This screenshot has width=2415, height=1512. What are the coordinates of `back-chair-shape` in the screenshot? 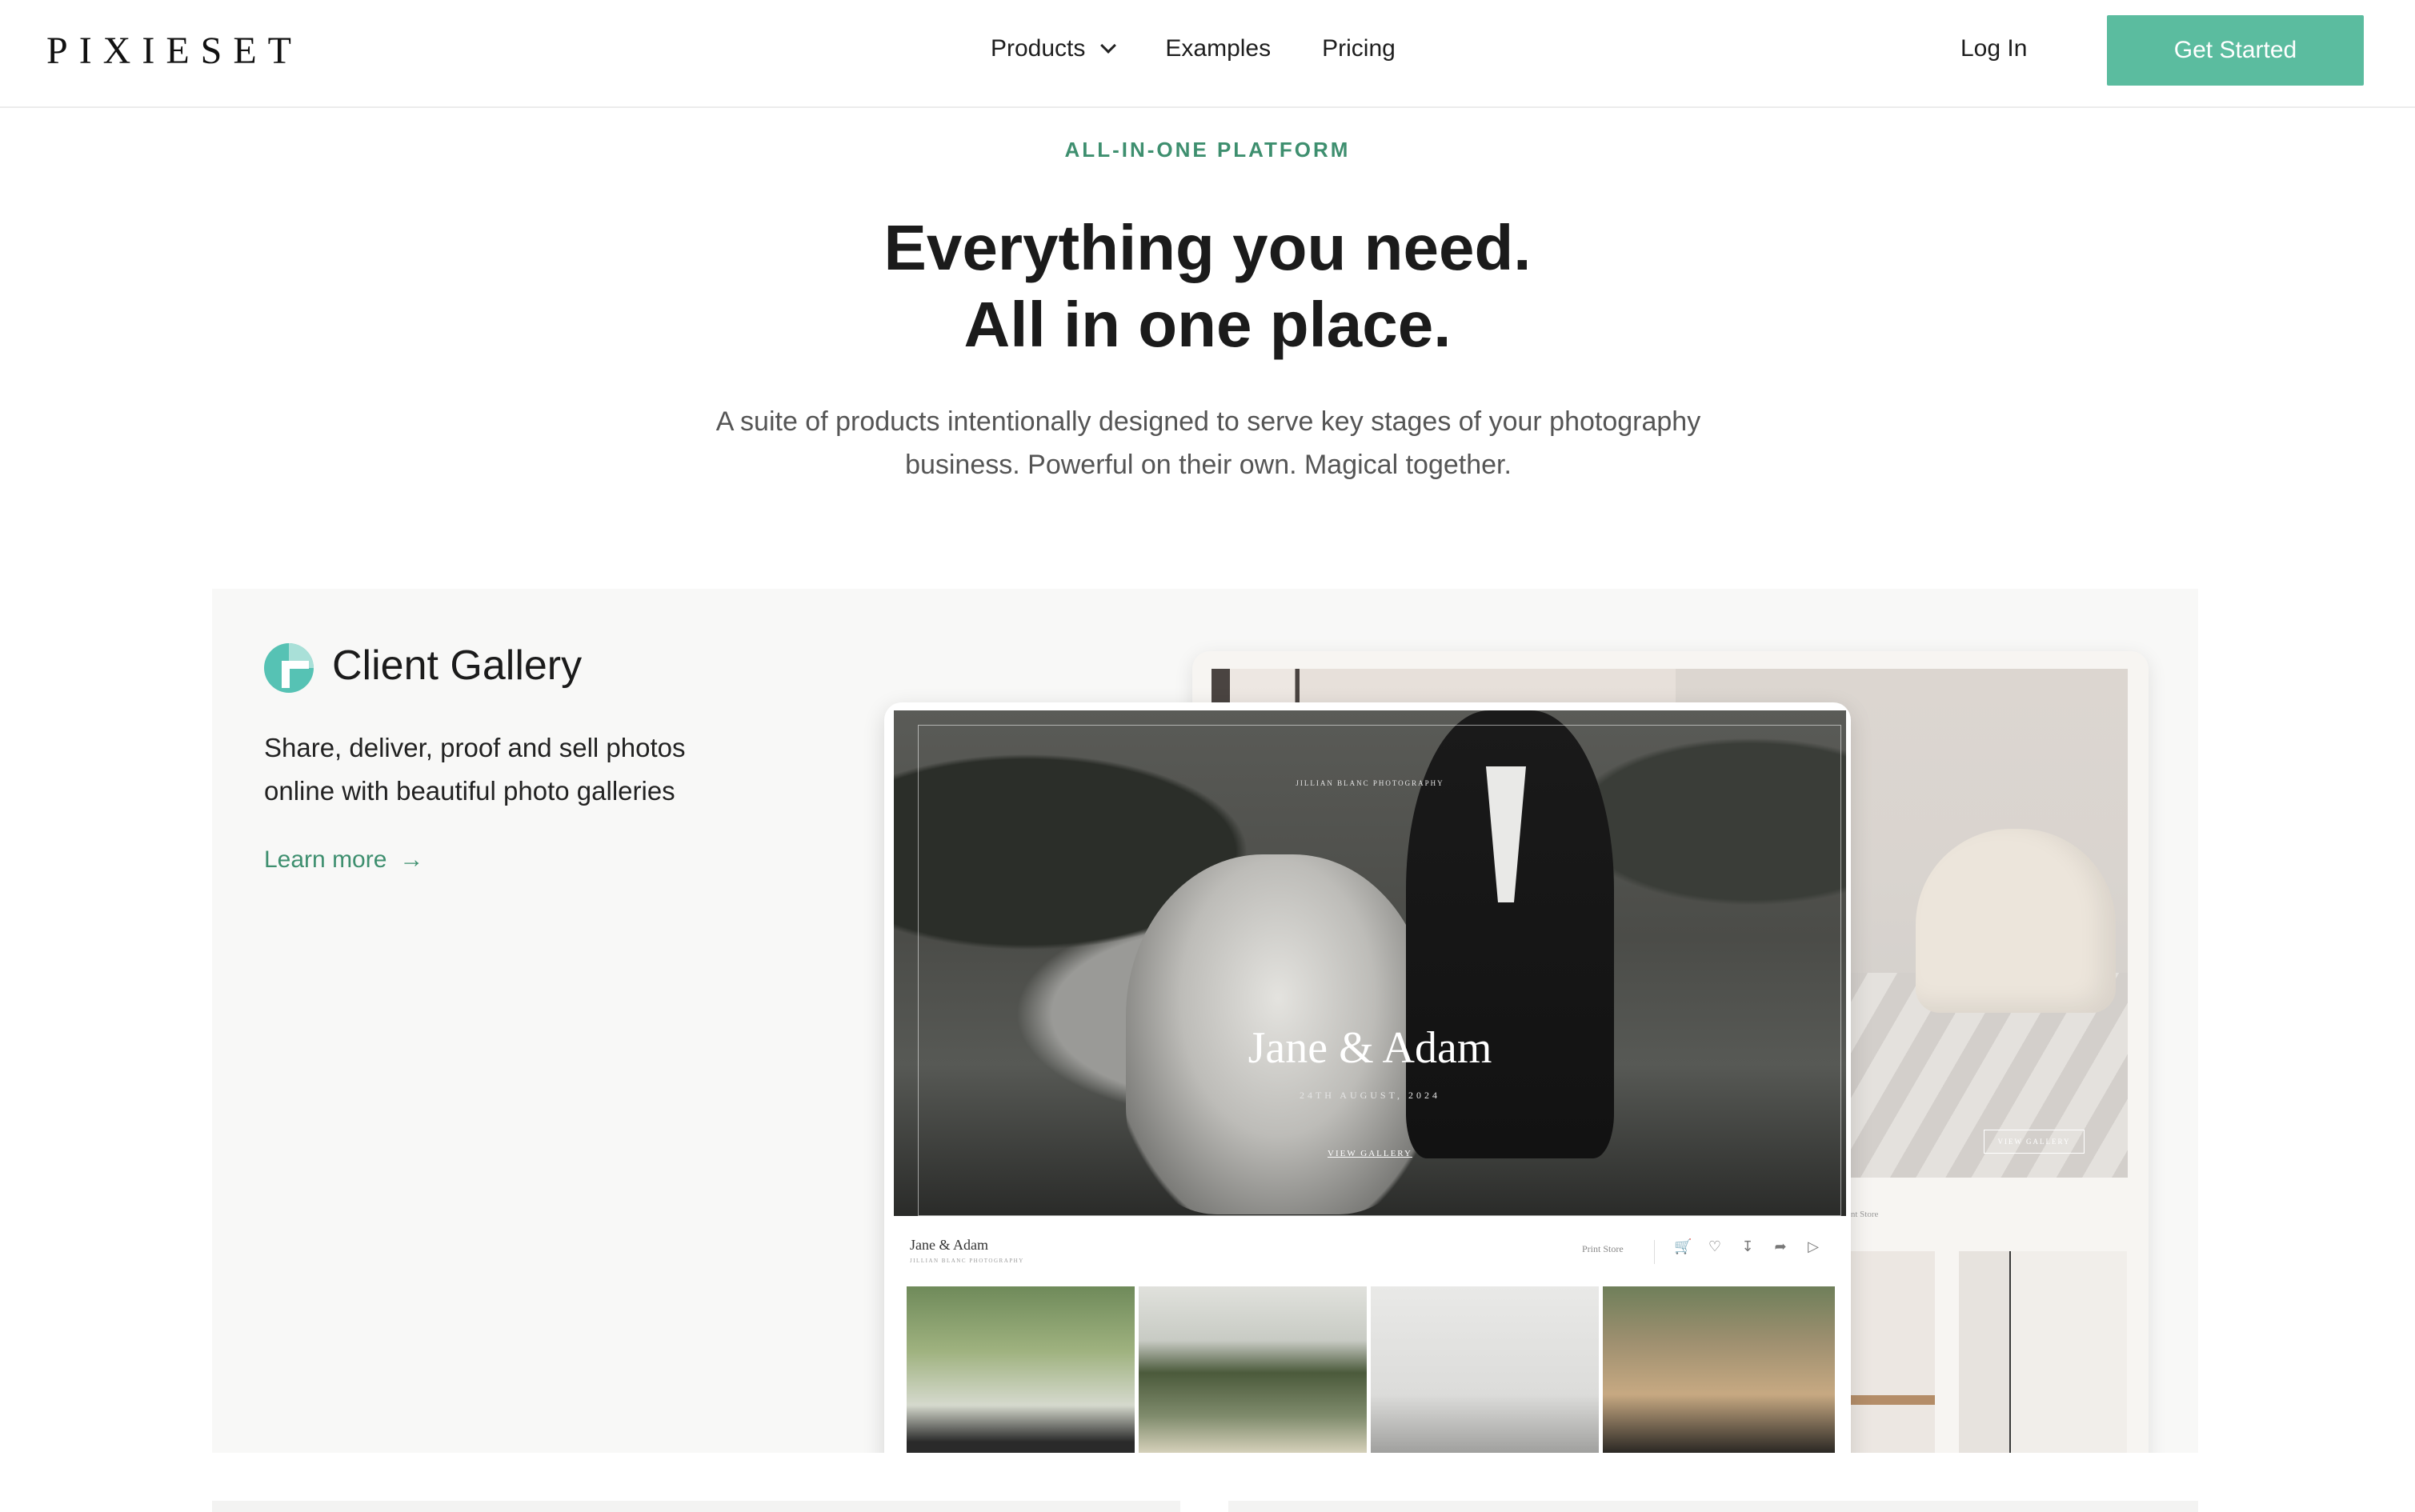 It's located at (2016, 921).